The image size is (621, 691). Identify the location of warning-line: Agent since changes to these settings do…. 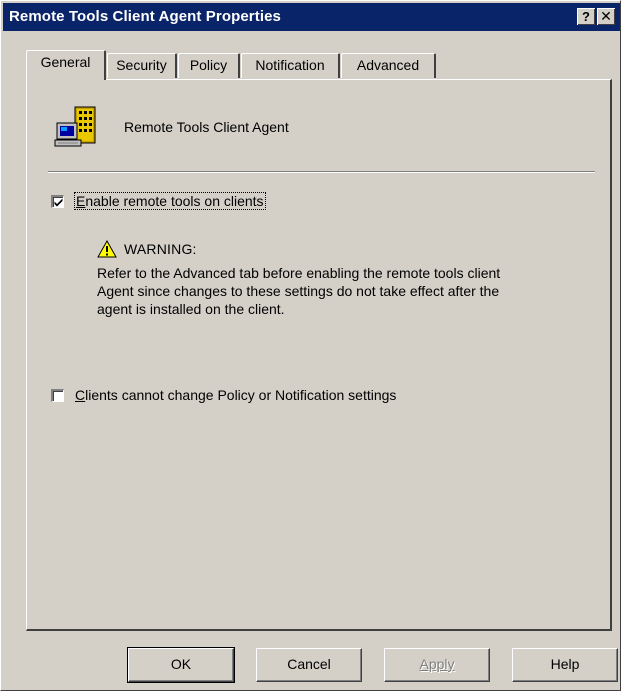
(298, 291).